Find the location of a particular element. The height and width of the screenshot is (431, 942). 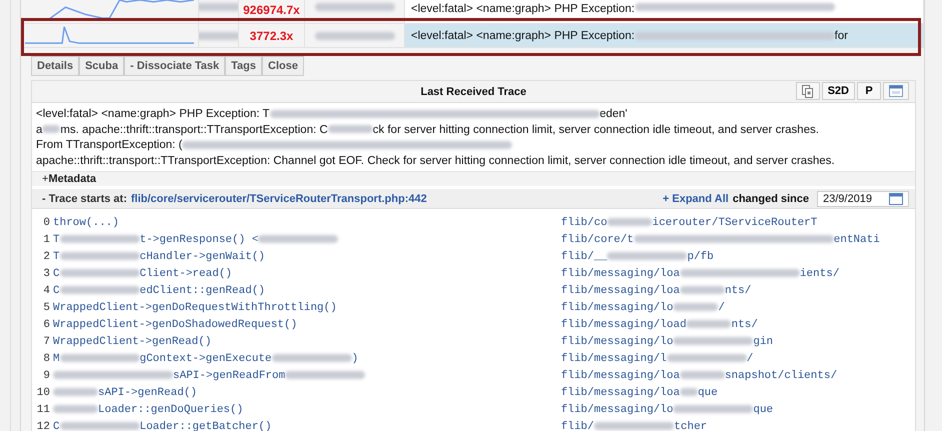

line-number: 5 is located at coordinates (46, 308).